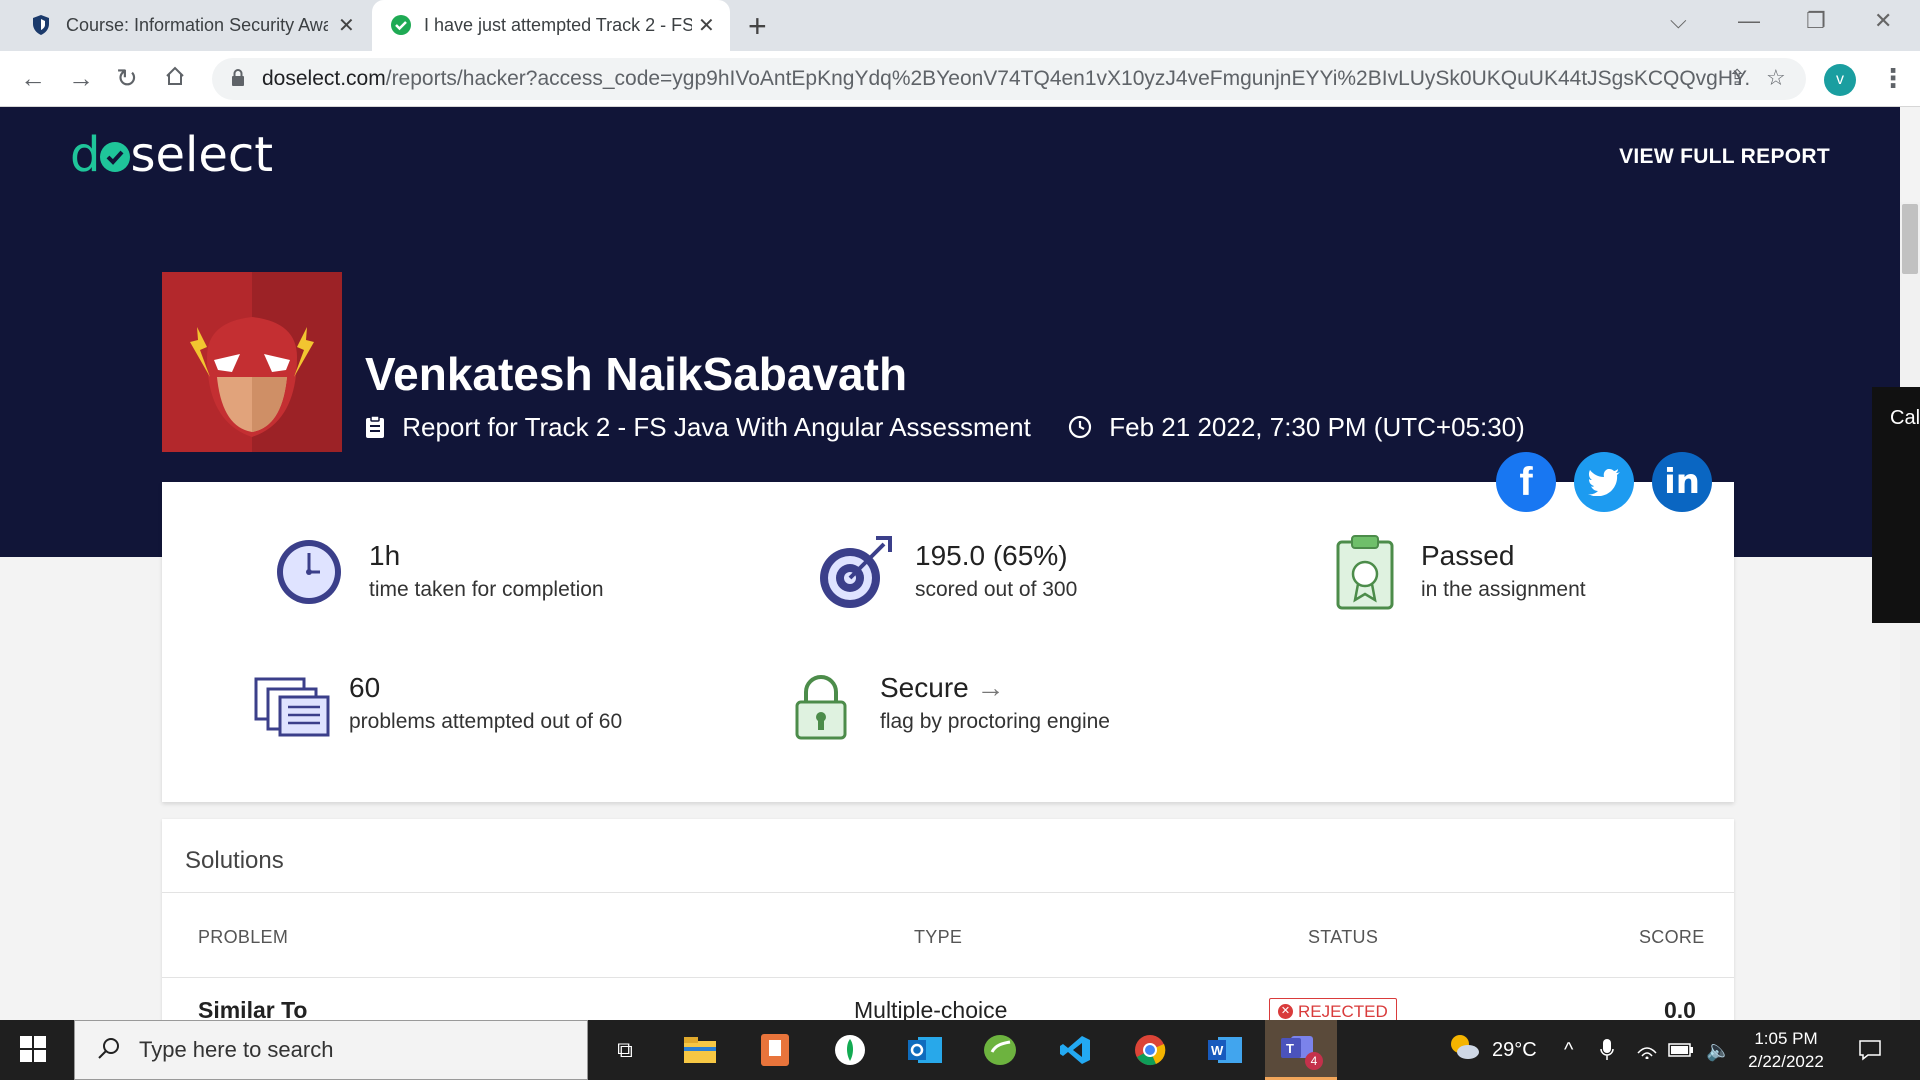  Describe the element at coordinates (1840, 80) in the screenshot. I see `profile-avatar: v` at that location.